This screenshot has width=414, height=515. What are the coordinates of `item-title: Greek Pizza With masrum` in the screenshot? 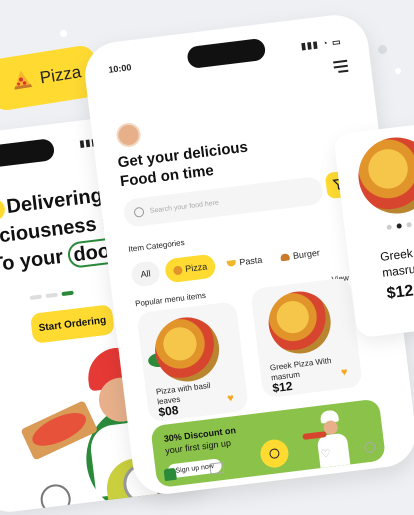 It's located at (300, 369).